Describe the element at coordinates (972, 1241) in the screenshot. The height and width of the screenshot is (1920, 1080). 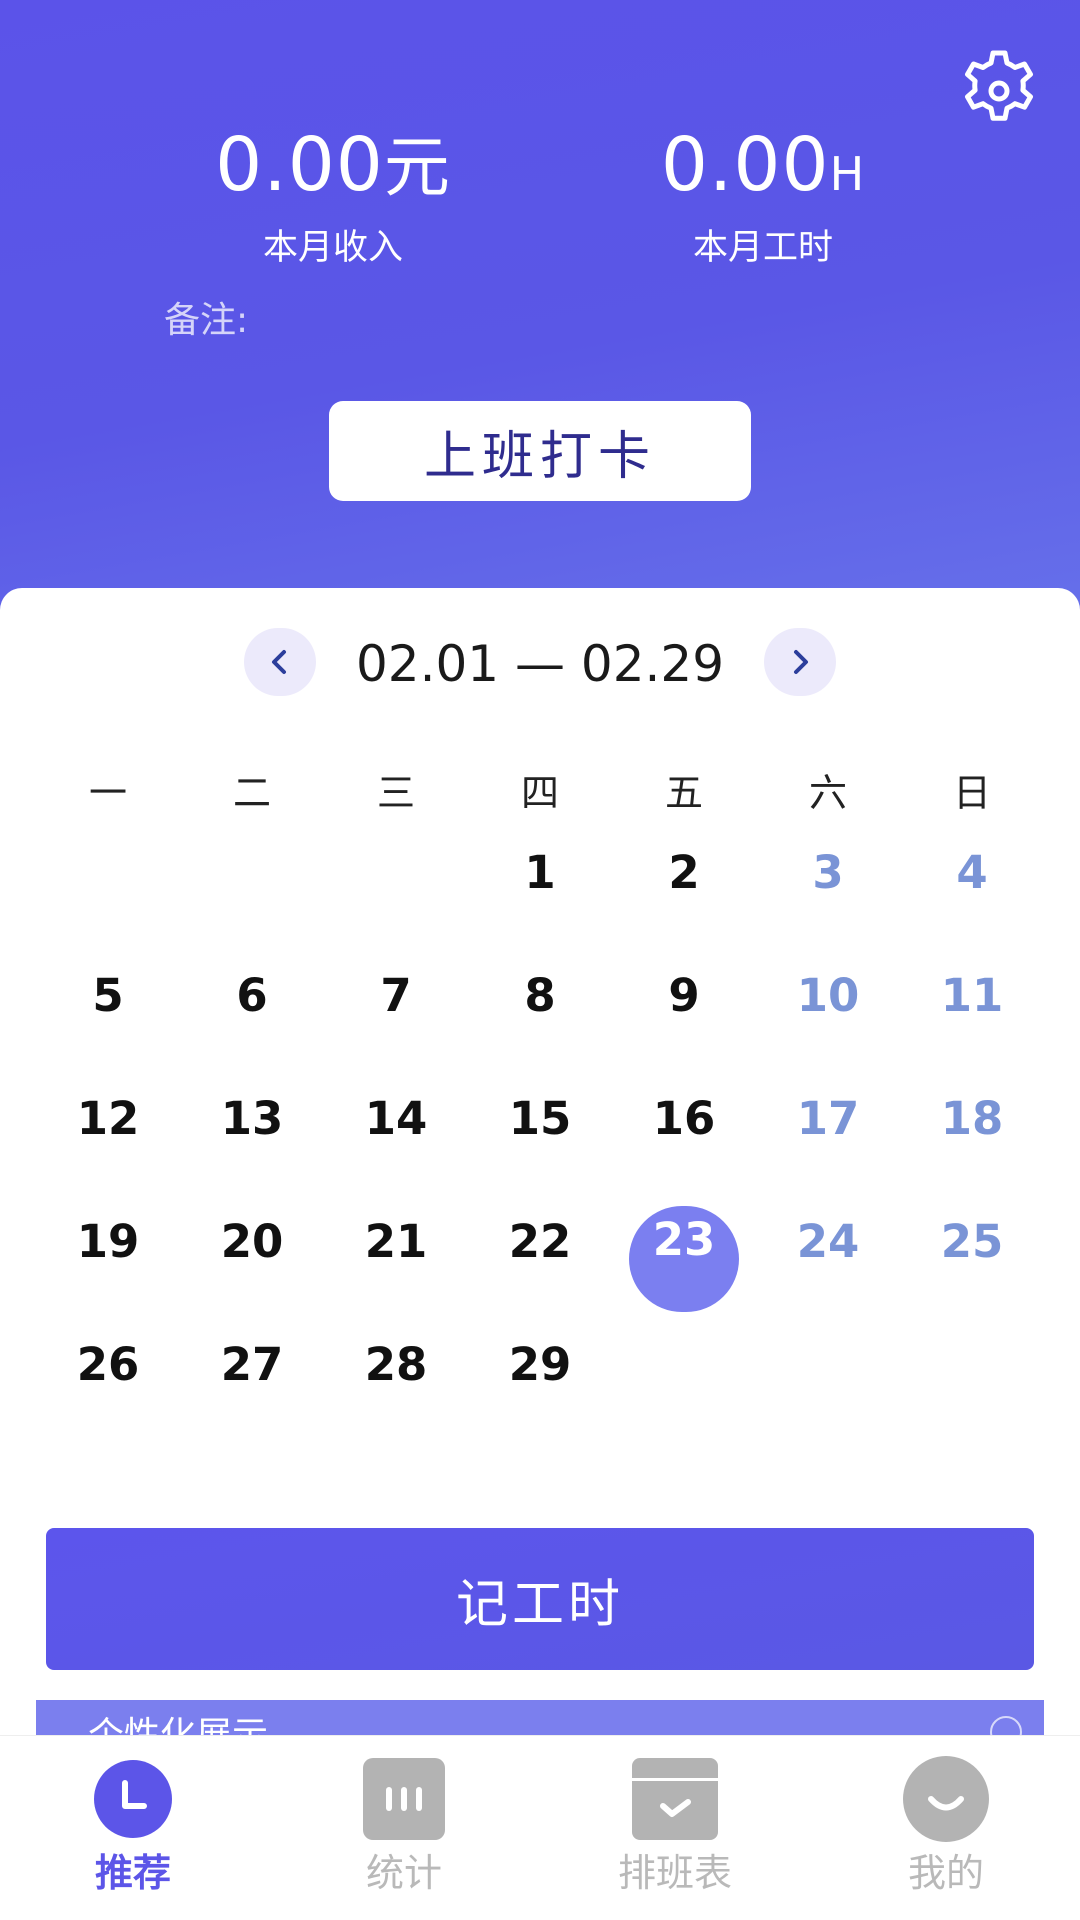
I see `day-number: 25` at that location.